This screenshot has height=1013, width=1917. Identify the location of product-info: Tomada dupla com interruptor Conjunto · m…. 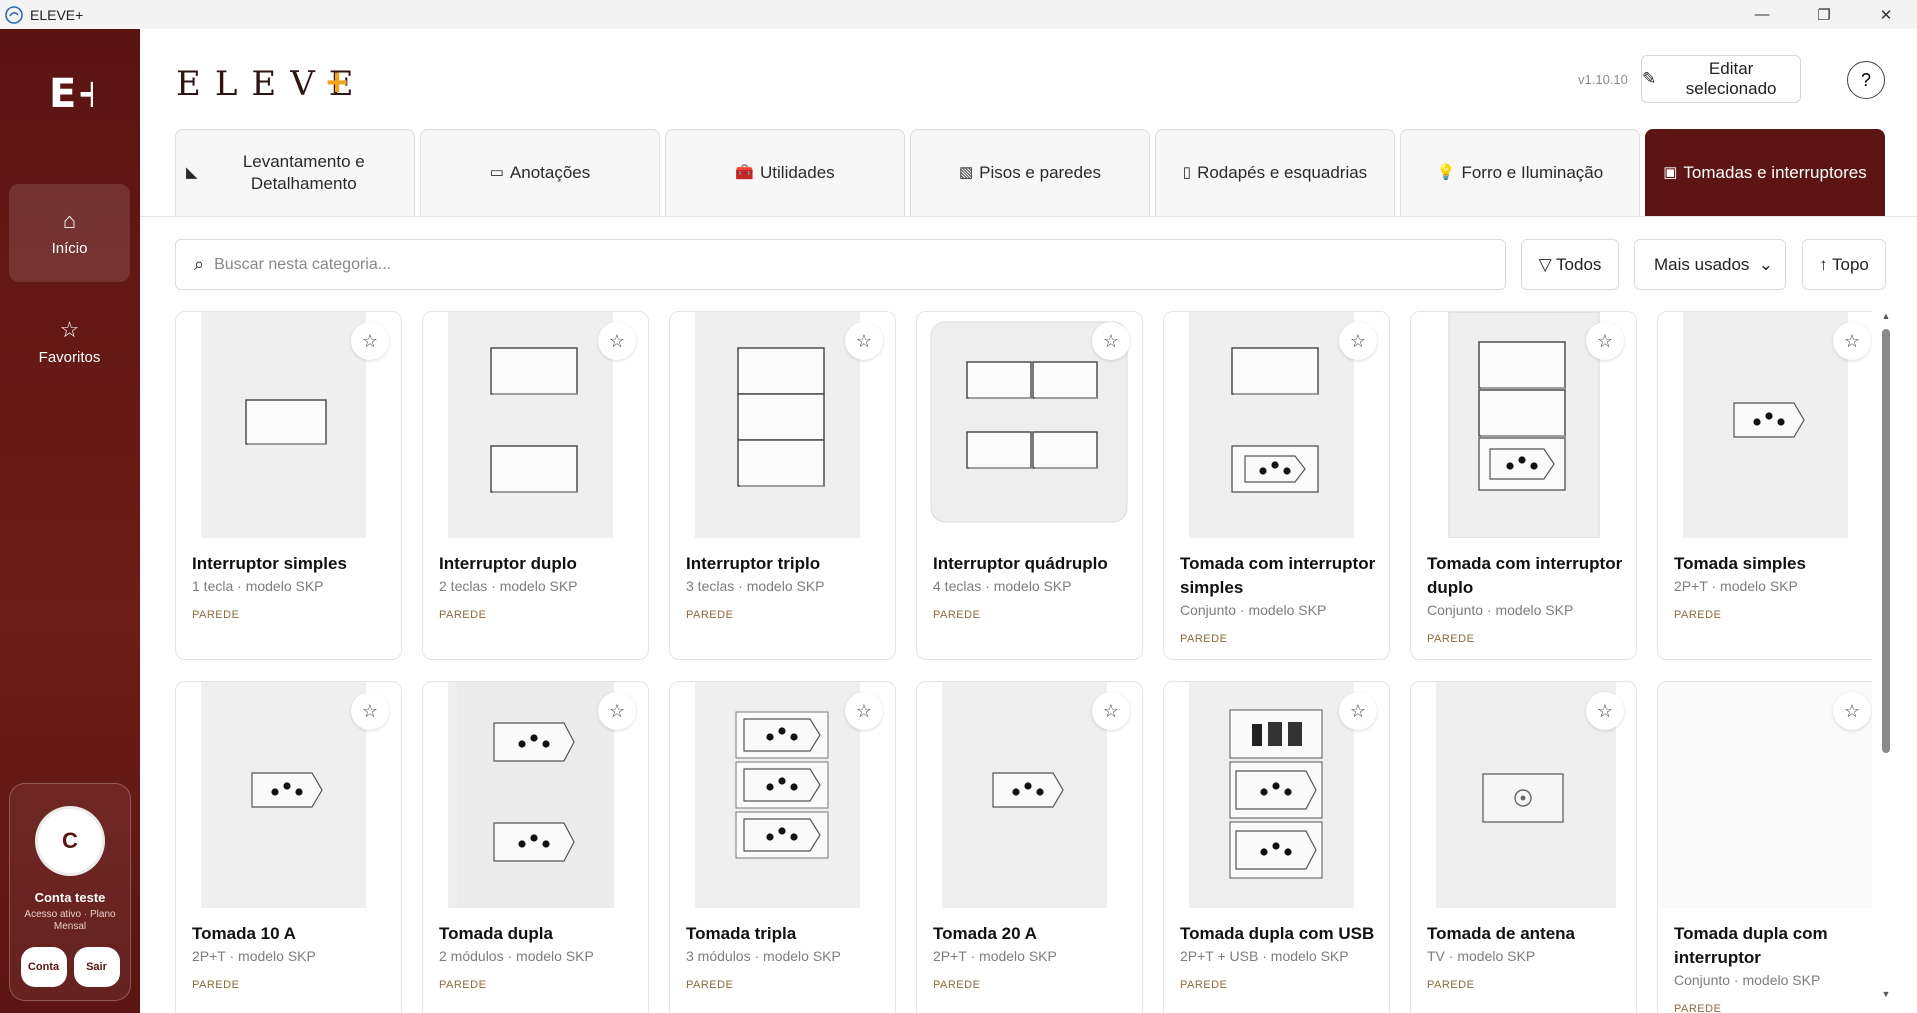
(1773, 967).